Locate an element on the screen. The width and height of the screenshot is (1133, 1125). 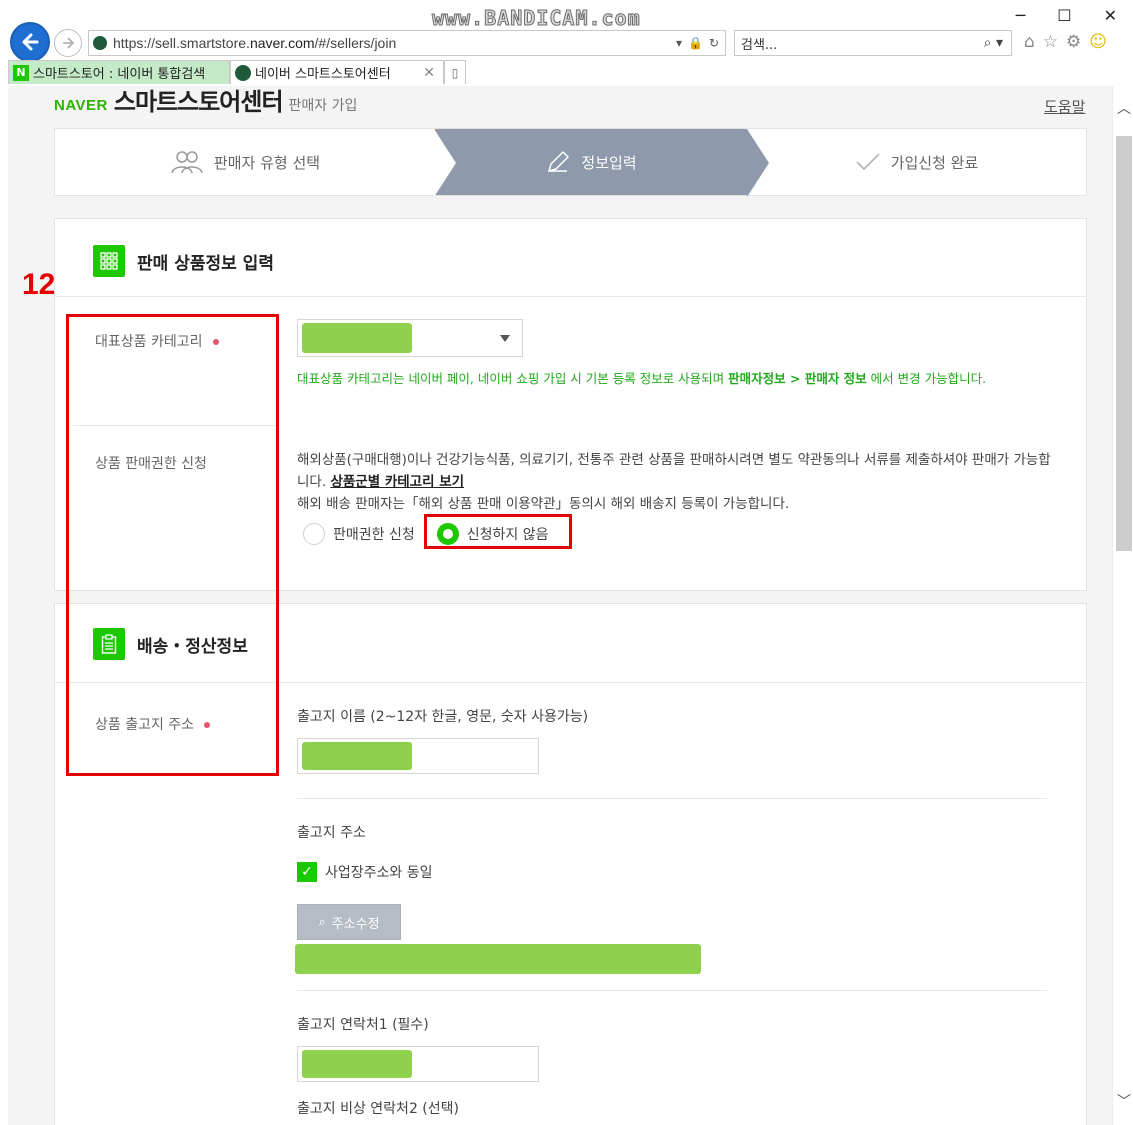
address-tools: ▾ 🔒 ↻ is located at coordinates (700, 43).